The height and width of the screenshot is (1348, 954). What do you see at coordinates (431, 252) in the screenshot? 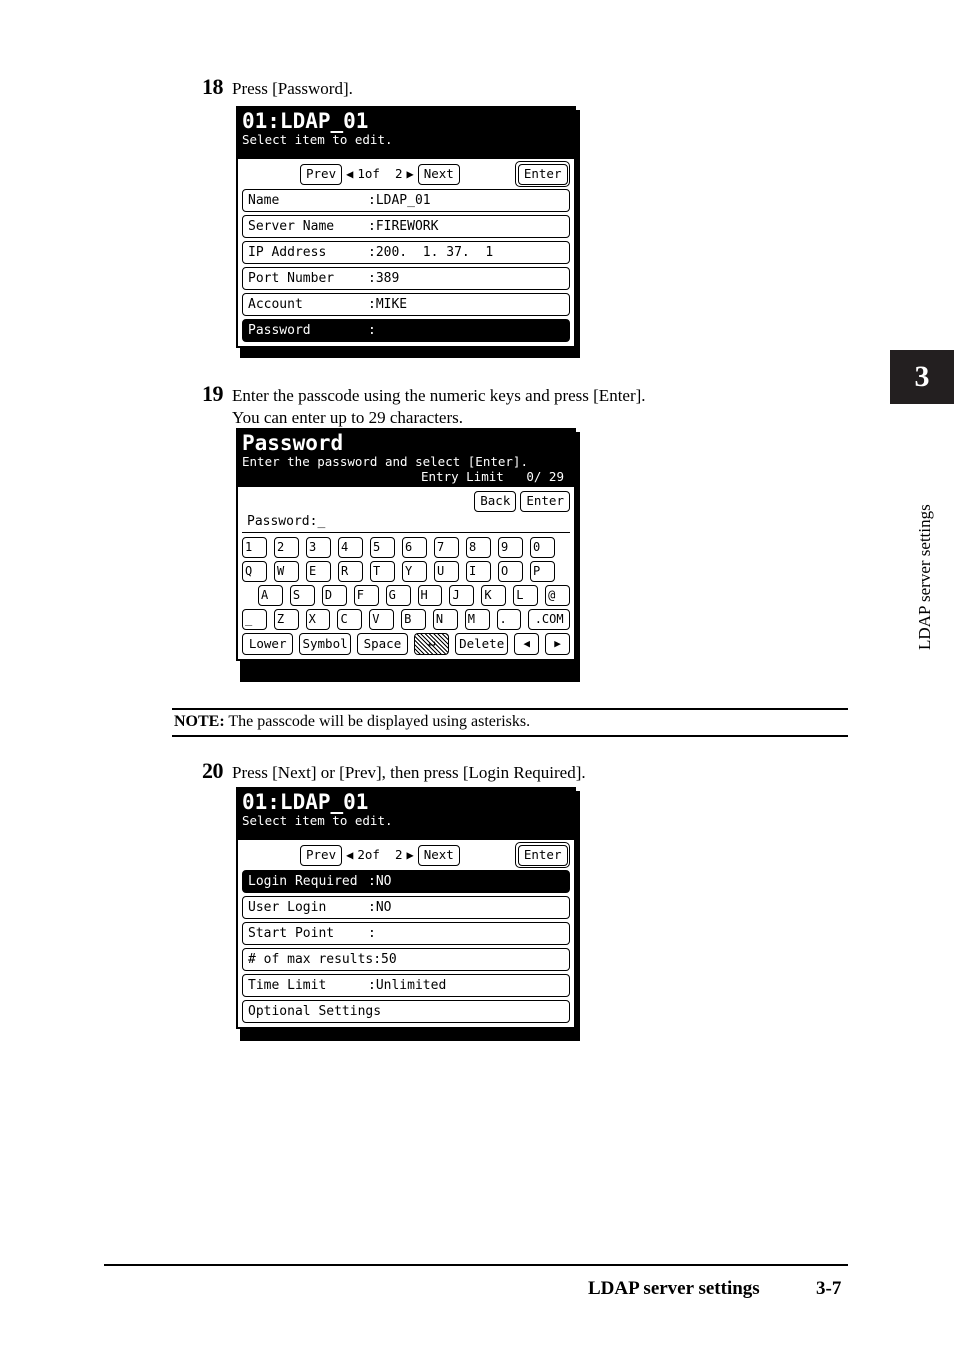
I see `row-value: :200. 1. 37. 1` at bounding box center [431, 252].